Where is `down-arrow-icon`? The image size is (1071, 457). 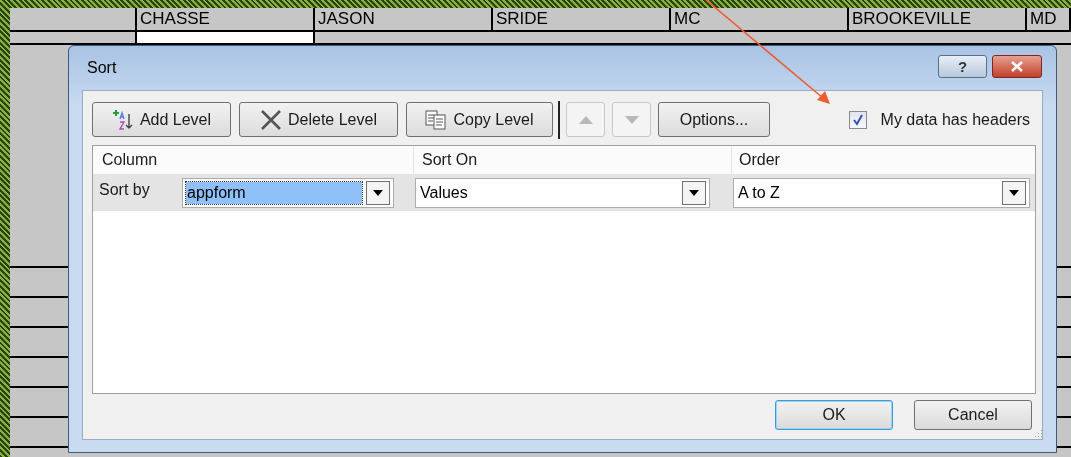 down-arrow-icon is located at coordinates (631, 119).